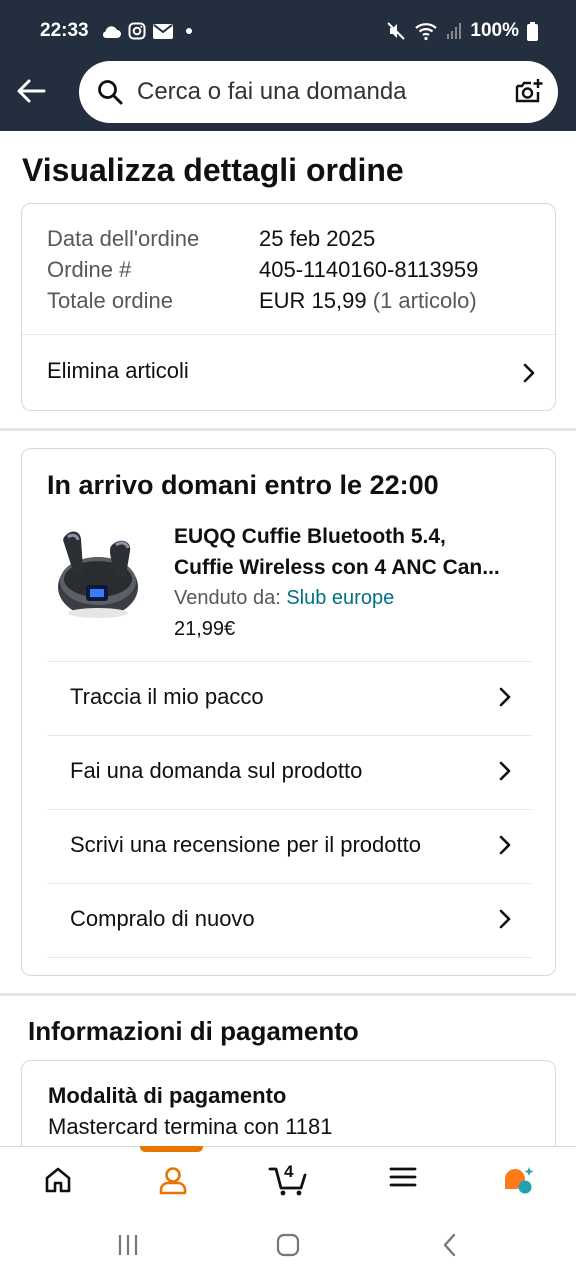 The width and height of the screenshot is (576, 1280). I want to click on action-write-review: Scrivi una recensione per il prodotto, so click(288, 846).